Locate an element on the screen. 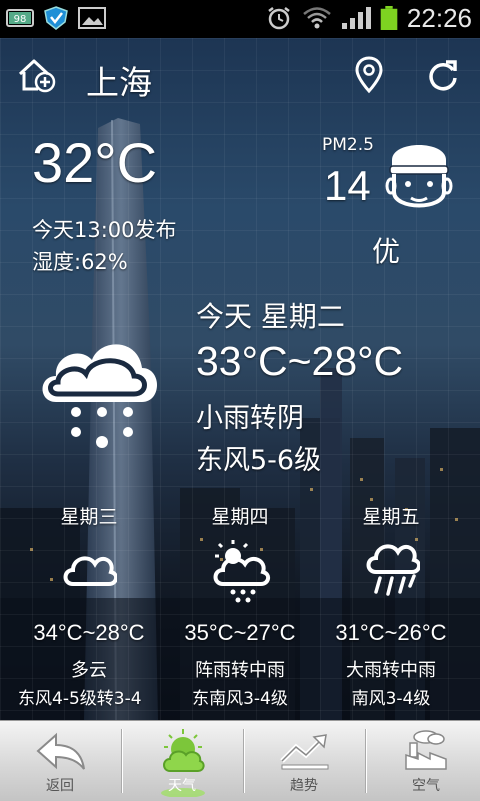  refresh-icon is located at coordinates (443, 75).